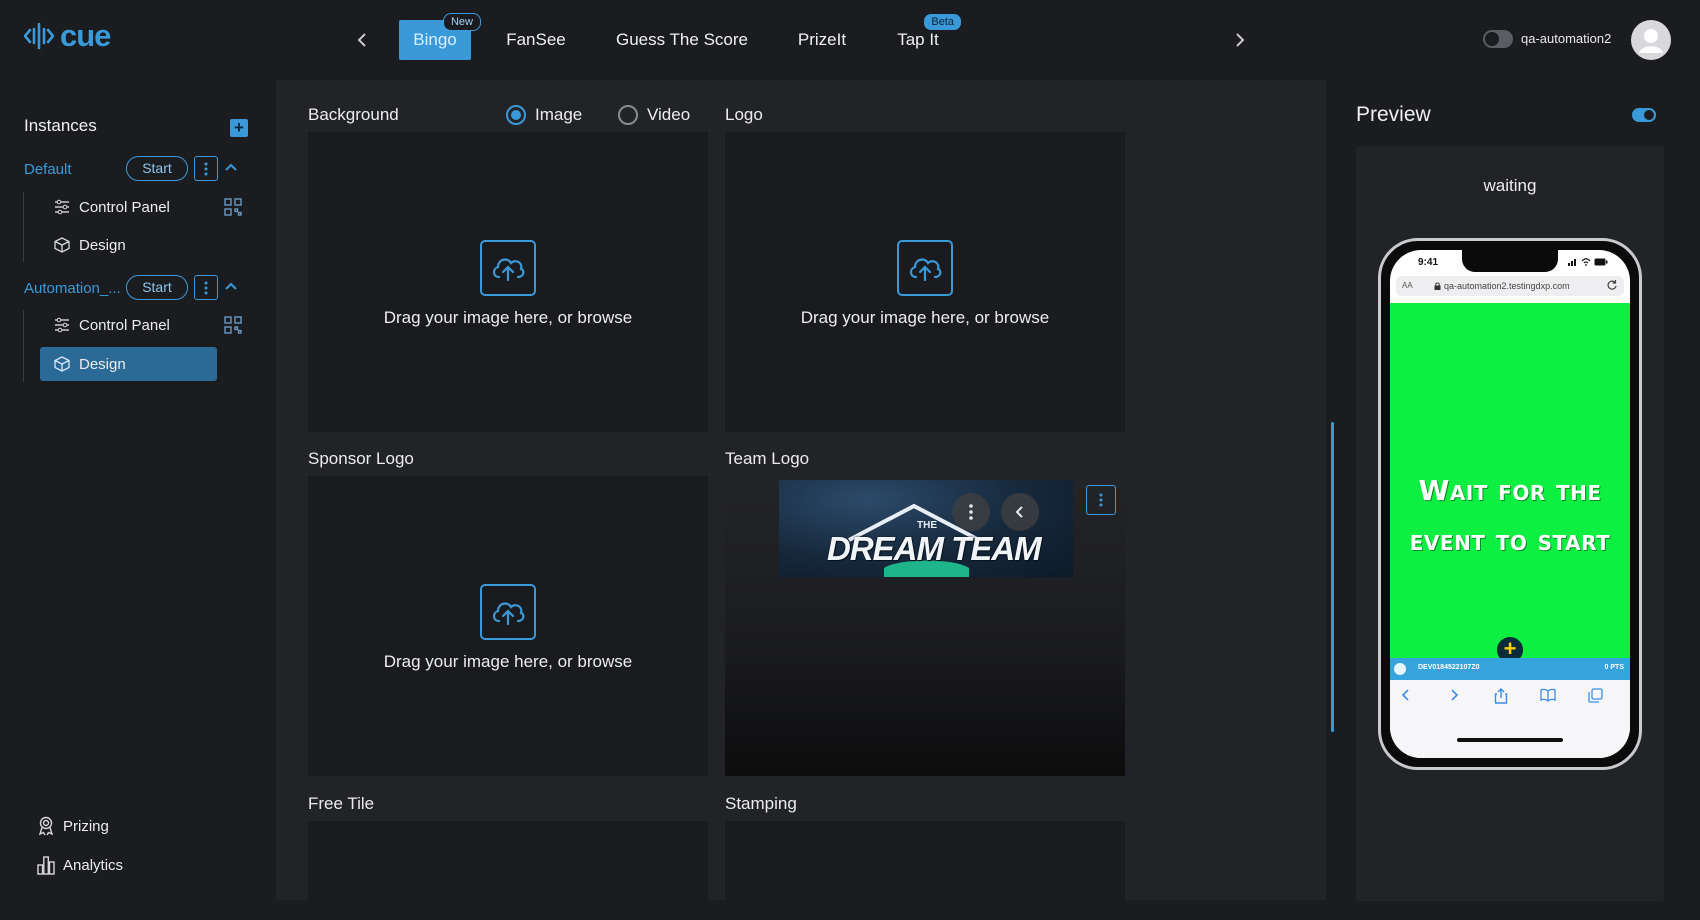 The image size is (1700, 920). I want to click on team-logo-image: THE DREAM TEAM, so click(926, 528).